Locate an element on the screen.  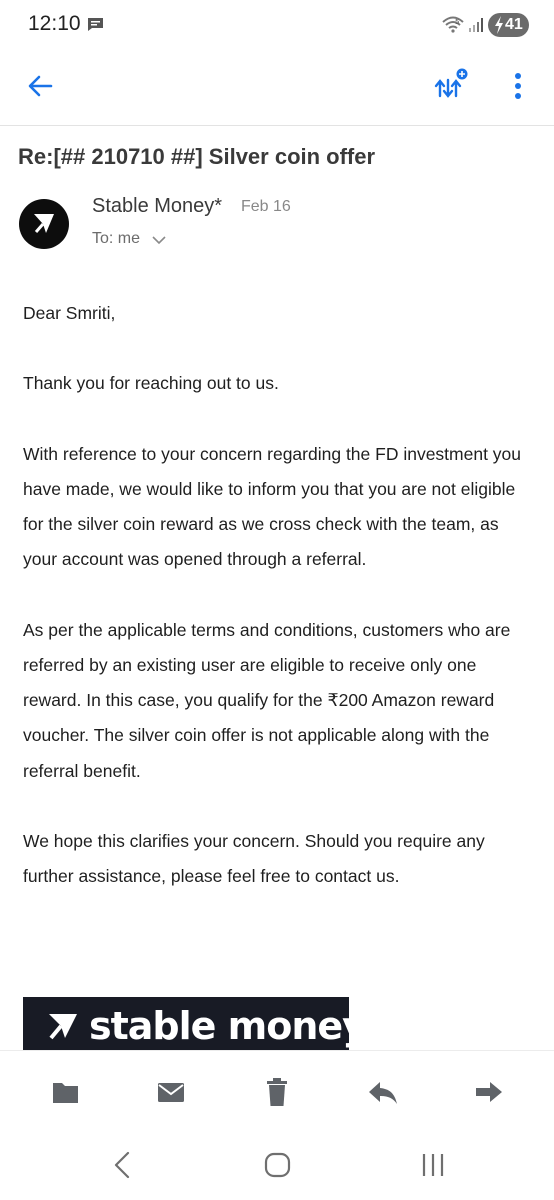
back-nav-icon is located at coordinates (123, 1165).